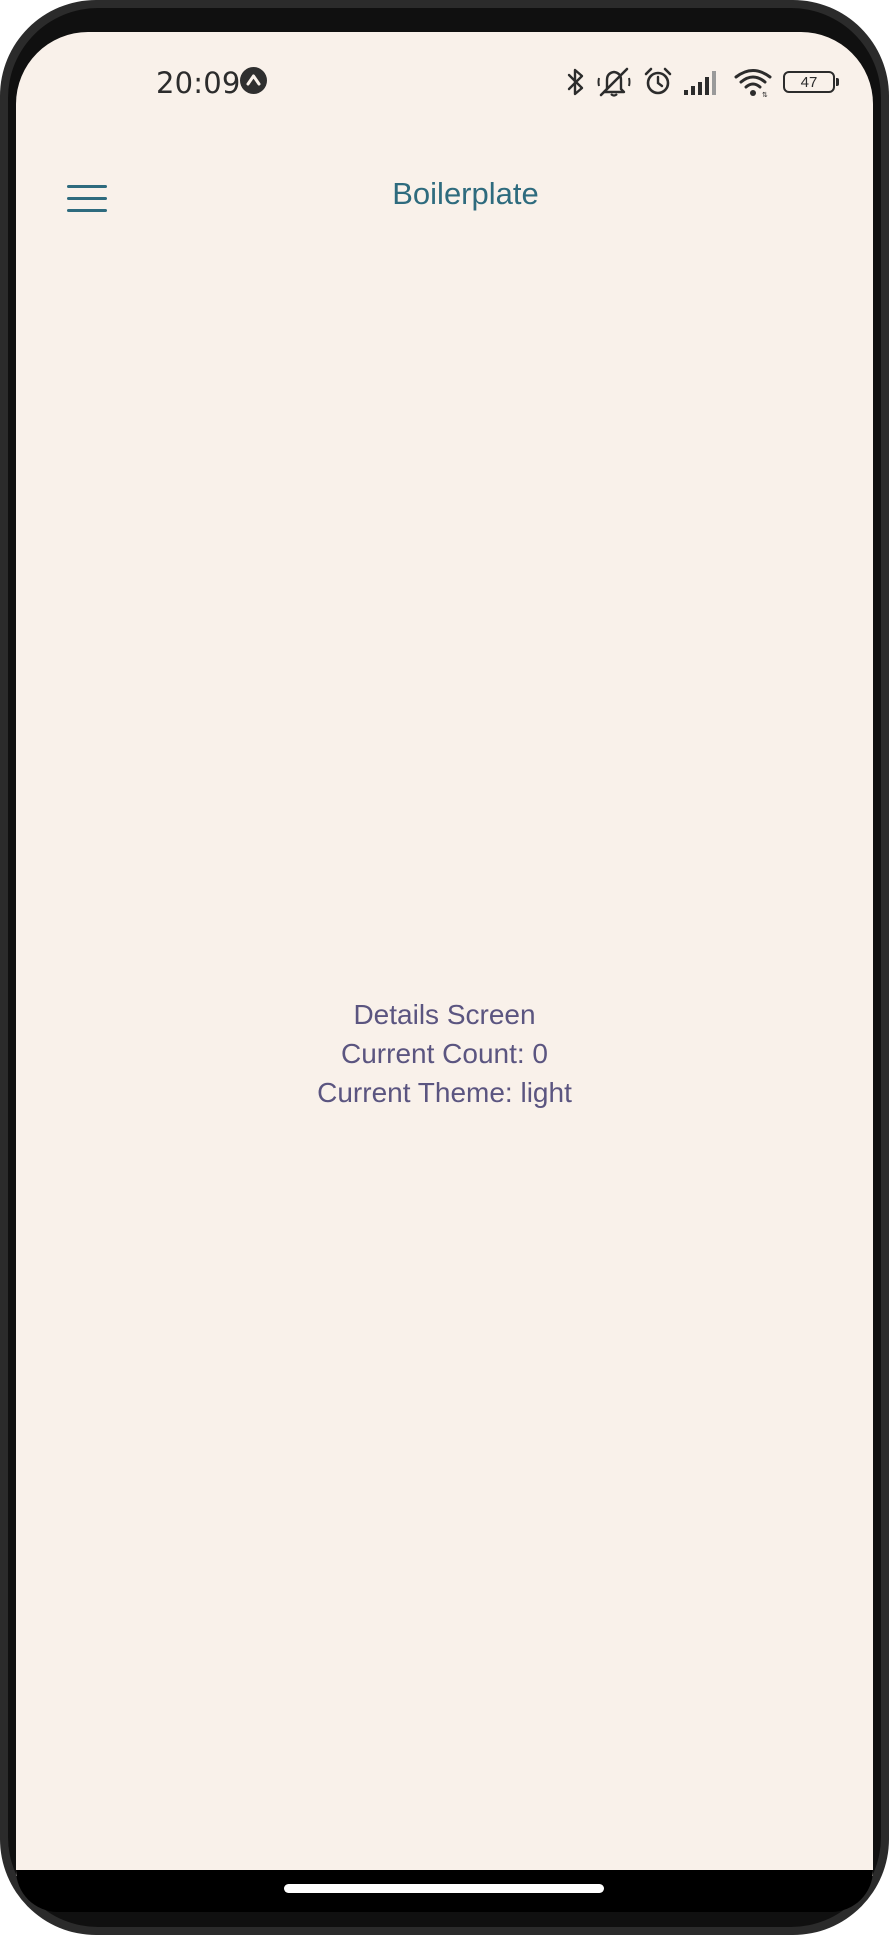 The height and width of the screenshot is (1935, 889). What do you see at coordinates (444, 1014) in the screenshot?
I see `details-heading: Details Screen` at bounding box center [444, 1014].